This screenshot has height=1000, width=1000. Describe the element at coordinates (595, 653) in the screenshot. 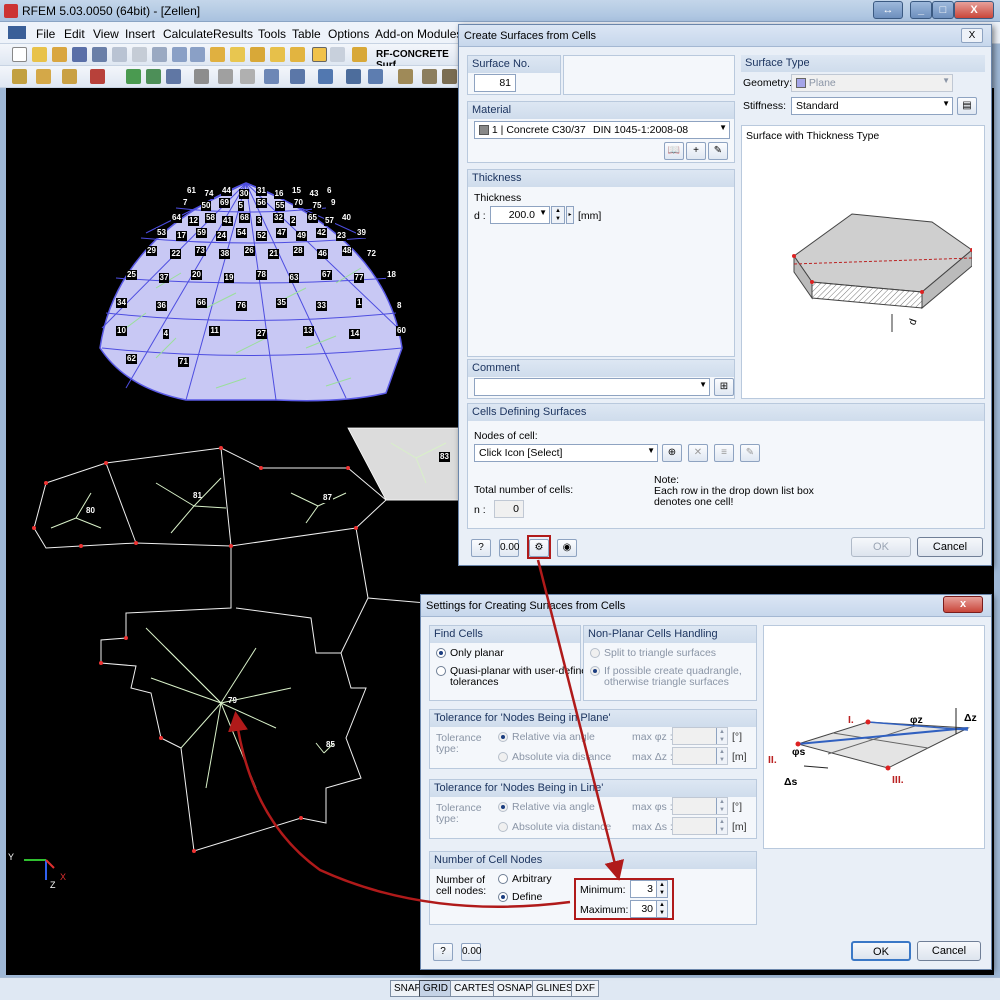

I see `split-triangle-radio` at that location.